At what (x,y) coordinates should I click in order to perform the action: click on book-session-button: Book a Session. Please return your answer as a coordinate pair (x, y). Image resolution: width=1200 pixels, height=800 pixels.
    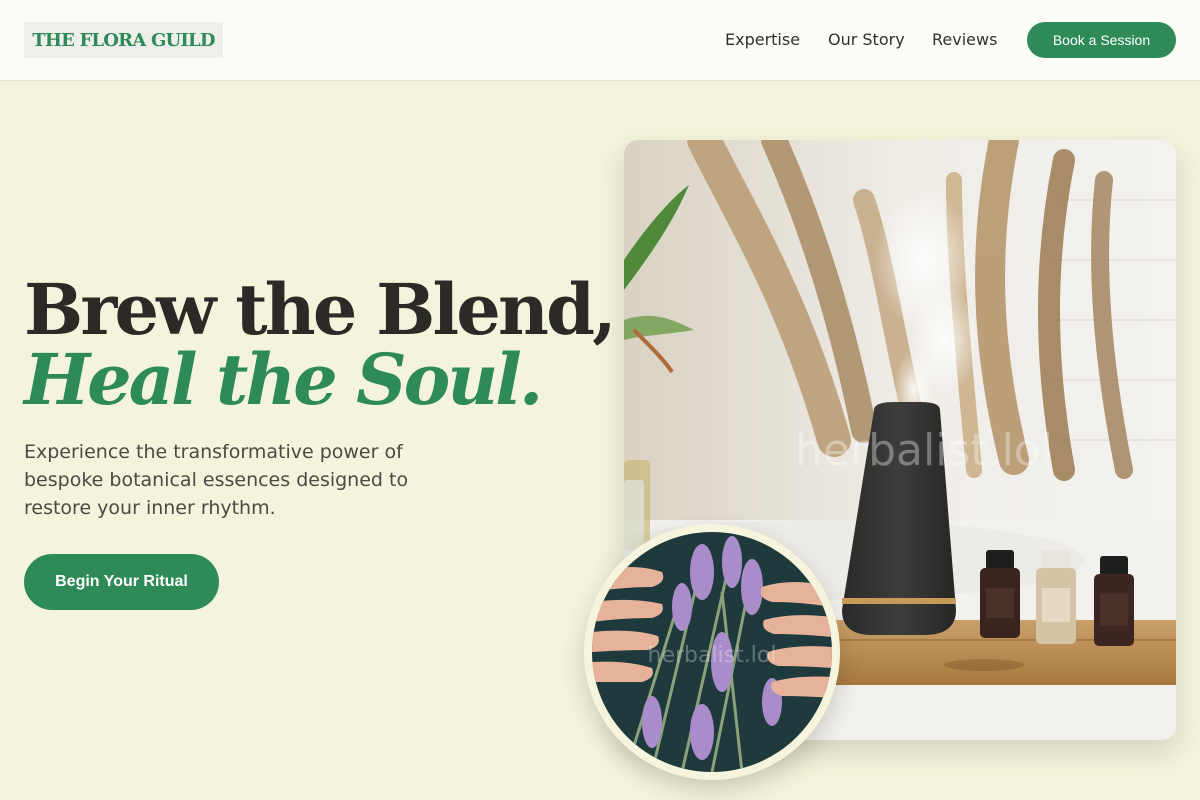
    Looking at the image, I should click on (1101, 40).